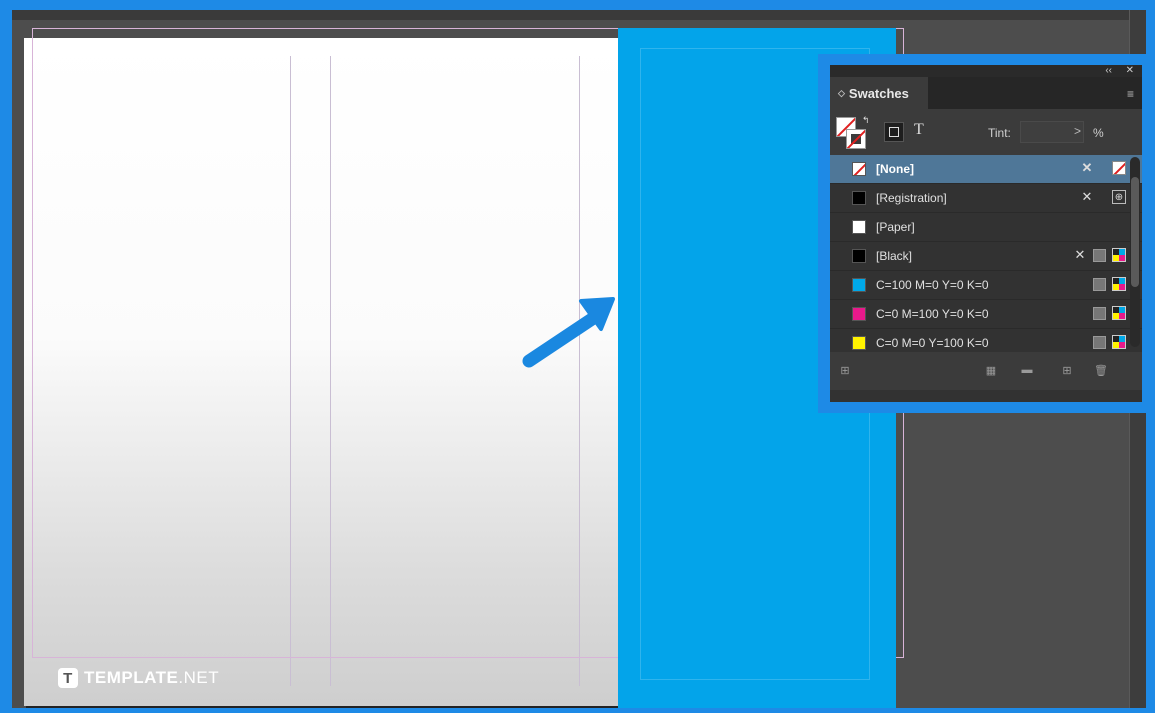 This screenshot has width=1155, height=713. What do you see at coordinates (1130, 94) in the screenshot?
I see `panel-menu-icon: ≡` at bounding box center [1130, 94].